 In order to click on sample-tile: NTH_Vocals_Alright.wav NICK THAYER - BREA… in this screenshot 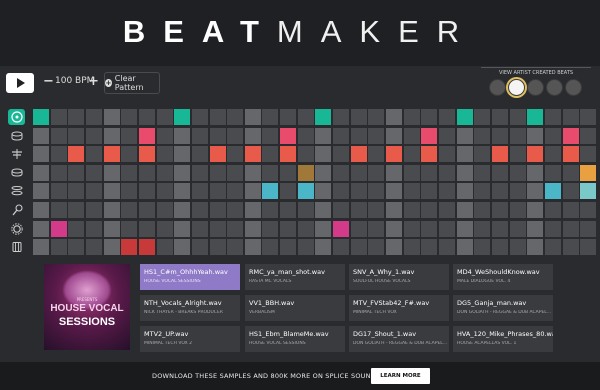, I will do `click(190, 308)`.